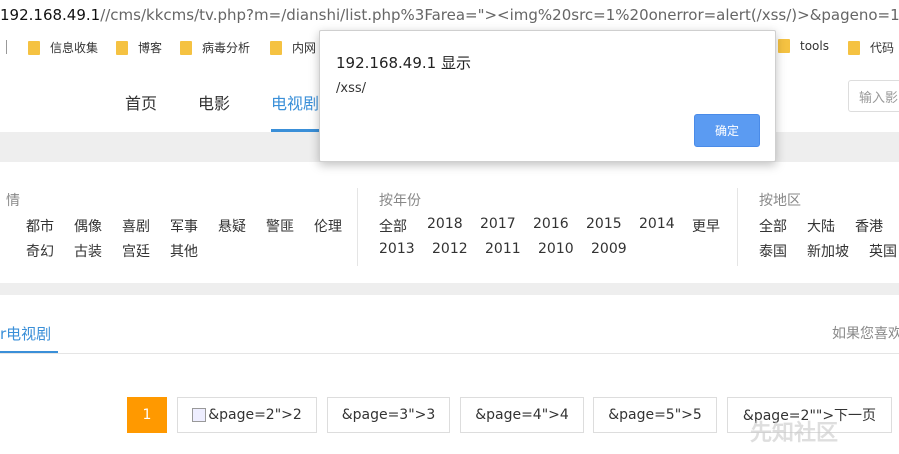 The height and width of the screenshot is (454, 899). I want to click on bookmark-item: 内网, so click(293, 47).